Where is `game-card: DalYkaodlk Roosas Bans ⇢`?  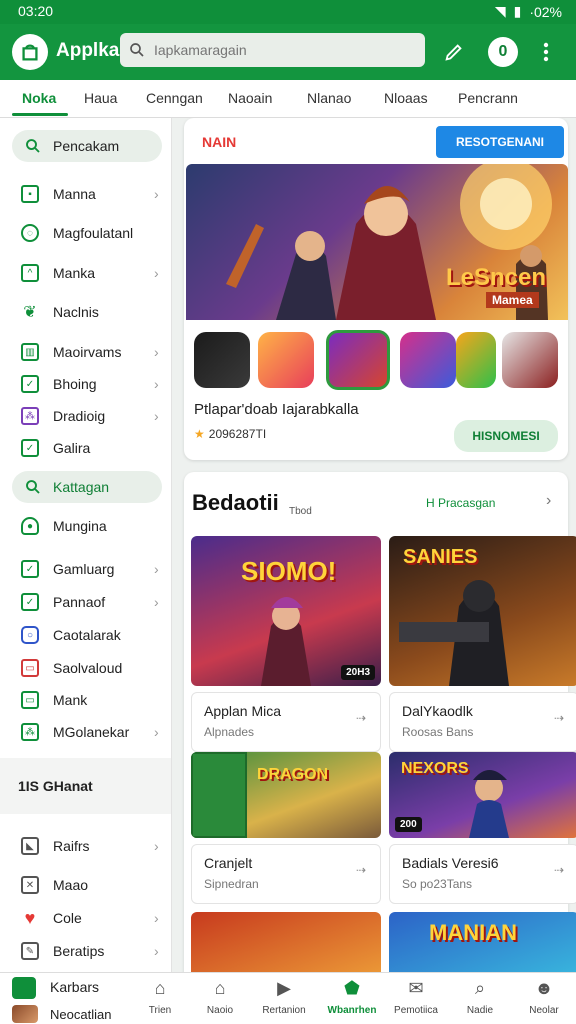 game-card: DalYkaodlk Roosas Bans ⇢ is located at coordinates (482, 722).